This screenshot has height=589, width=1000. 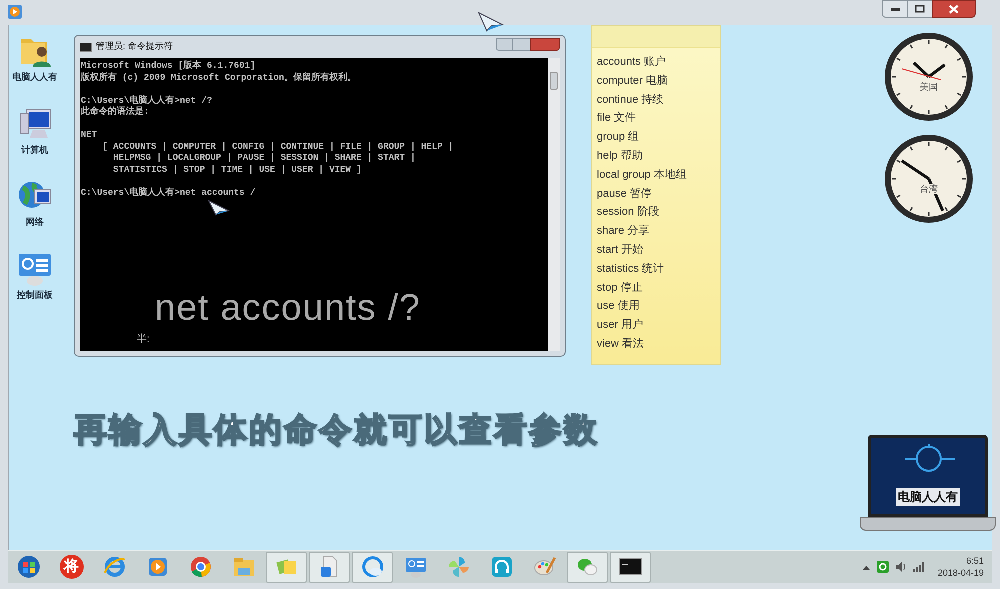 I want to click on note-line: pause 暂停, so click(x=625, y=194).